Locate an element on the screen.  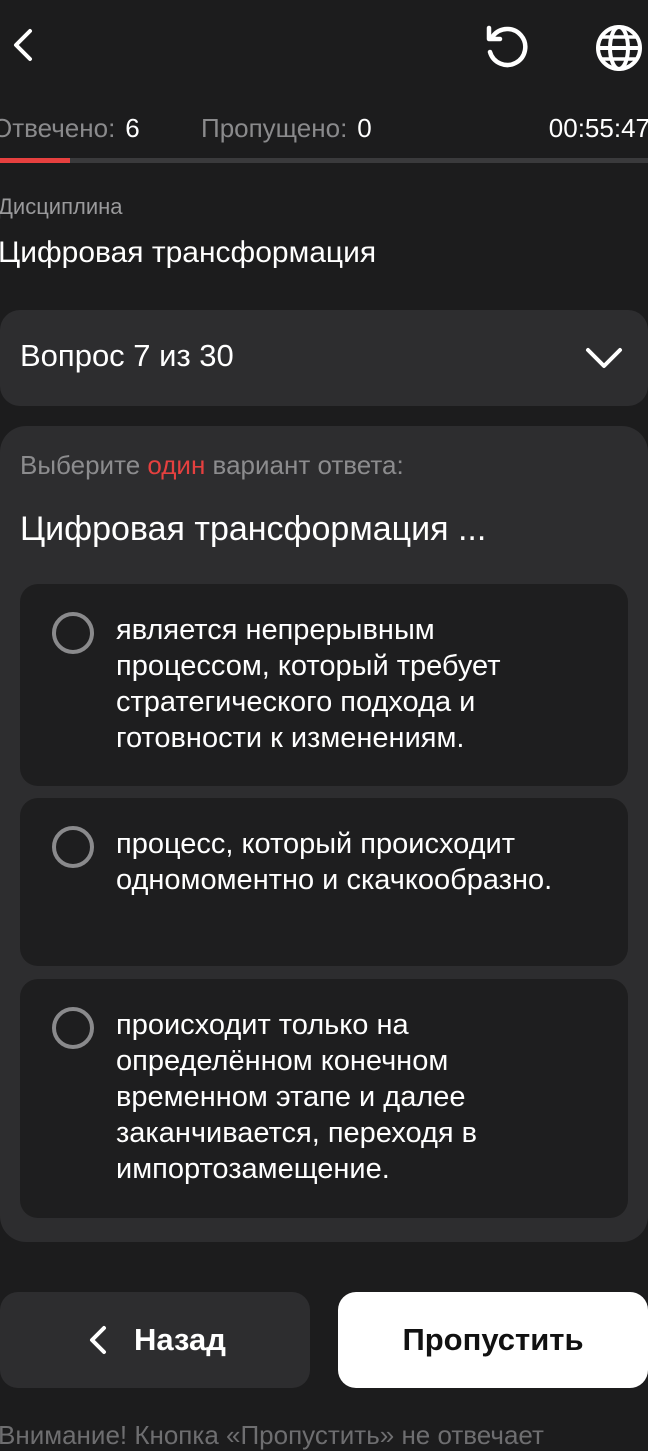
rotate-ccw-icon is located at coordinates (507, 46).